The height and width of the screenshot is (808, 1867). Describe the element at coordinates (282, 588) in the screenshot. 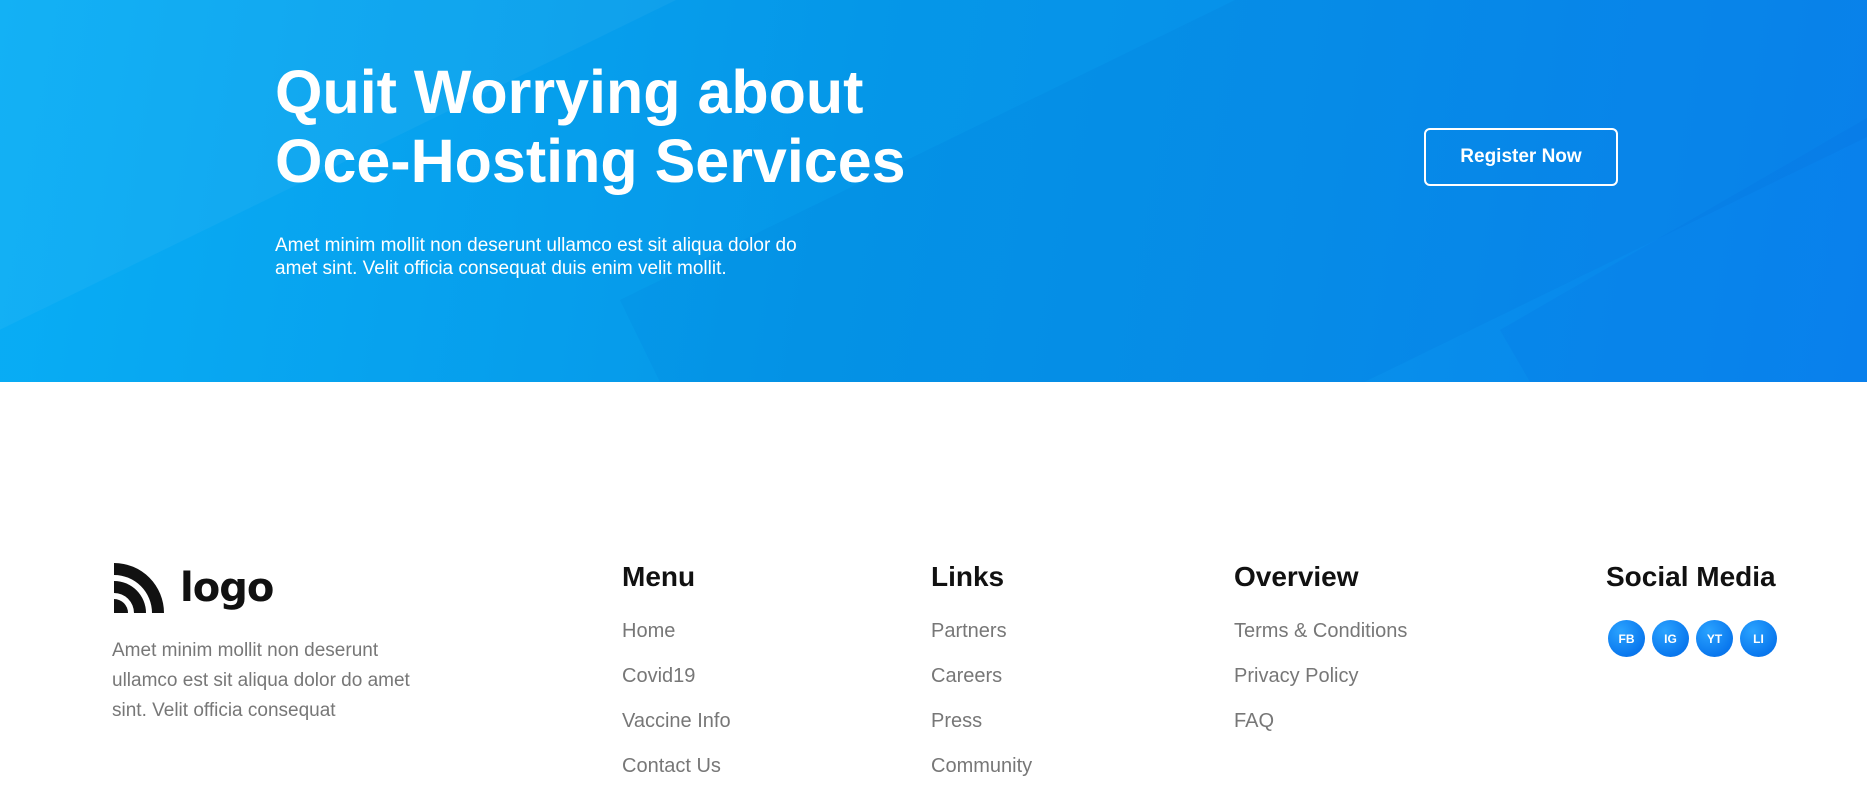

I see `logo: logo` at that location.